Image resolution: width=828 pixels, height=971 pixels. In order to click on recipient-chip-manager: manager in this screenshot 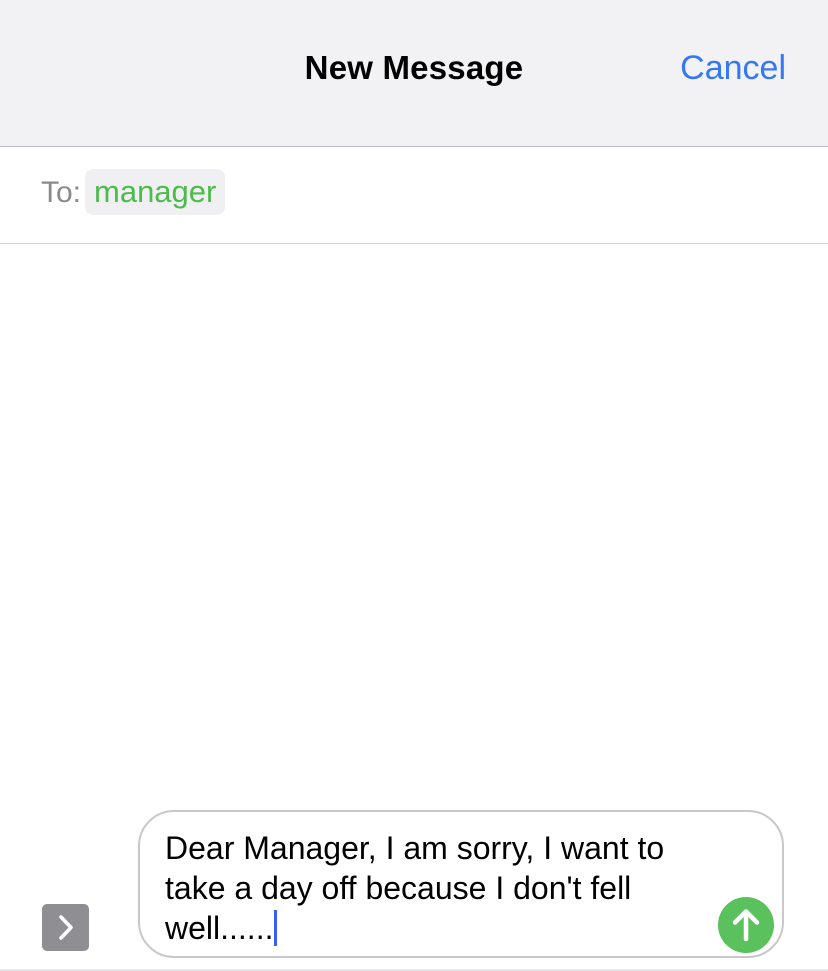, I will do `click(155, 192)`.